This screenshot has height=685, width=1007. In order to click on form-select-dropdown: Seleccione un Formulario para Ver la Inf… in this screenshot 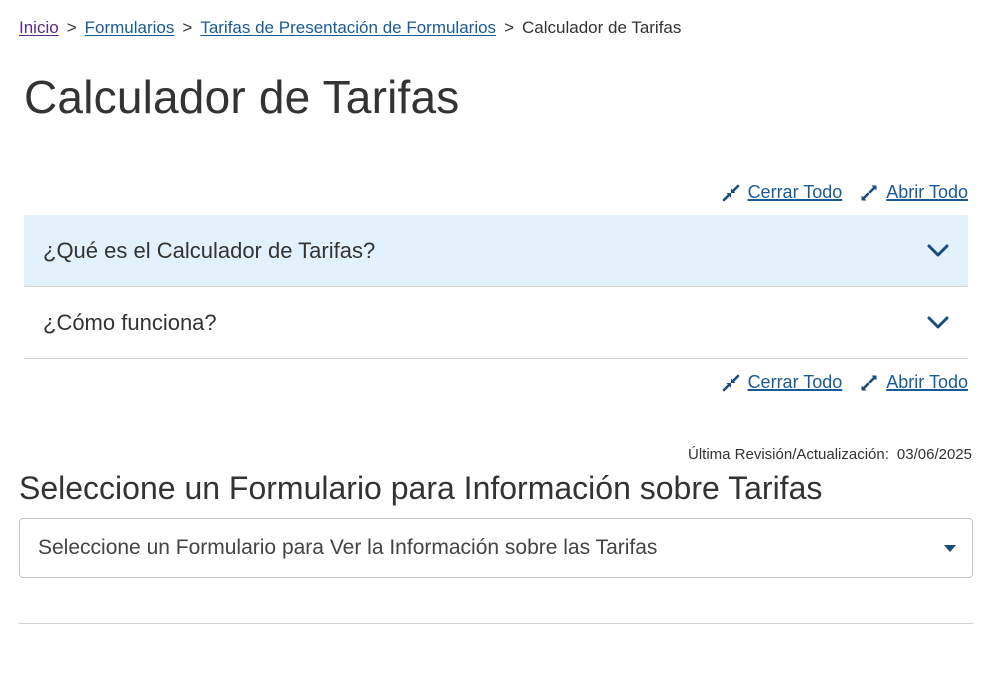, I will do `click(496, 548)`.